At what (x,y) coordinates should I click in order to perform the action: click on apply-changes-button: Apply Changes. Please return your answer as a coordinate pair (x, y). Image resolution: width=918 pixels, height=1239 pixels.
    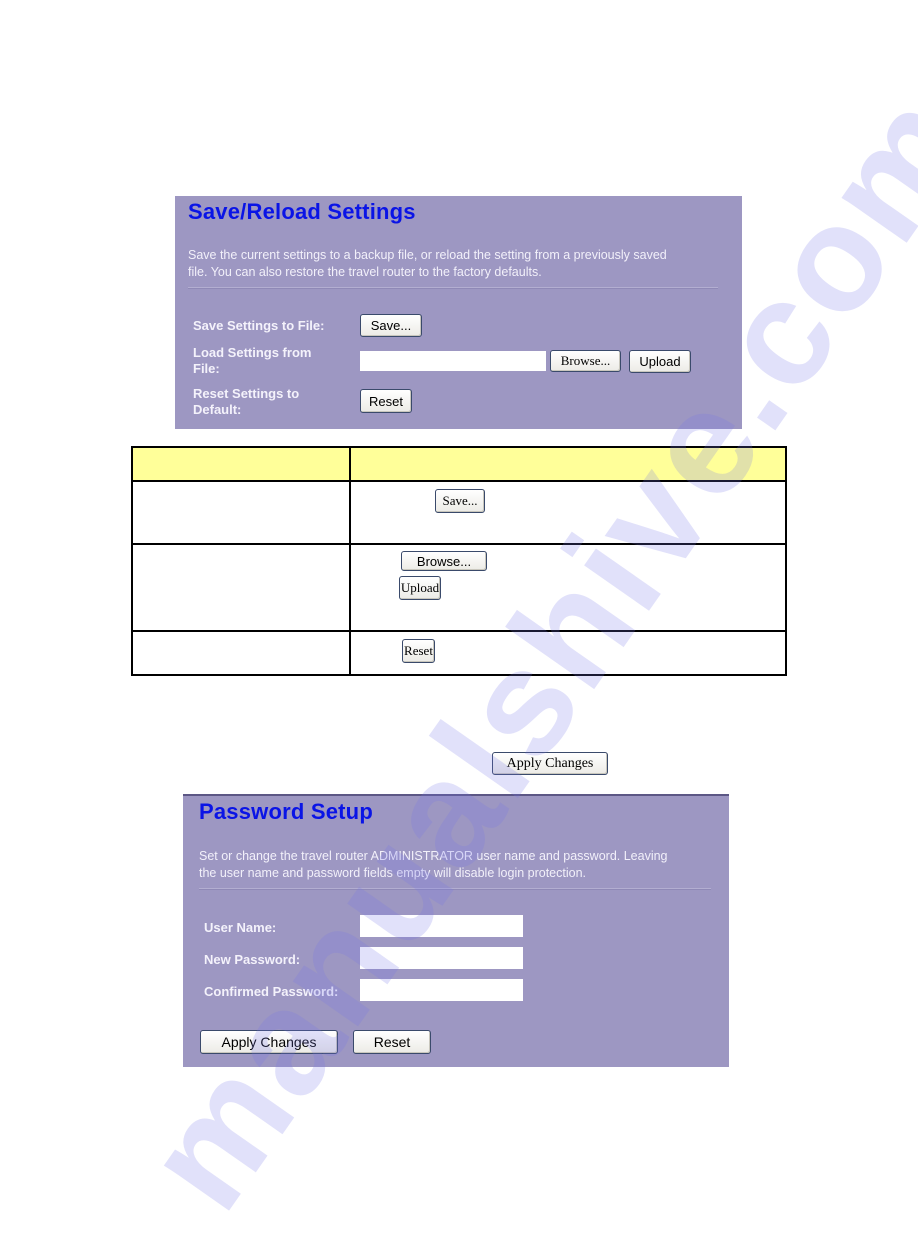
    Looking at the image, I should click on (269, 1042).